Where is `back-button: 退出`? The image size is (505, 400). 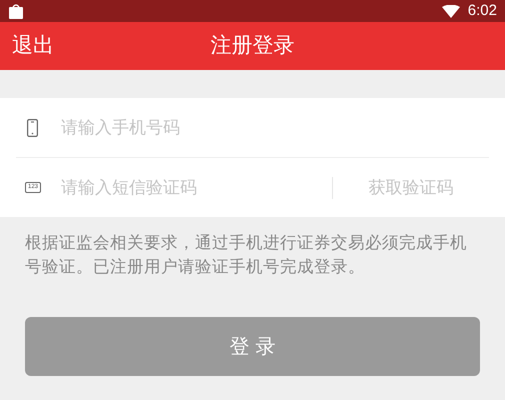 back-button: 退出 is located at coordinates (33, 46).